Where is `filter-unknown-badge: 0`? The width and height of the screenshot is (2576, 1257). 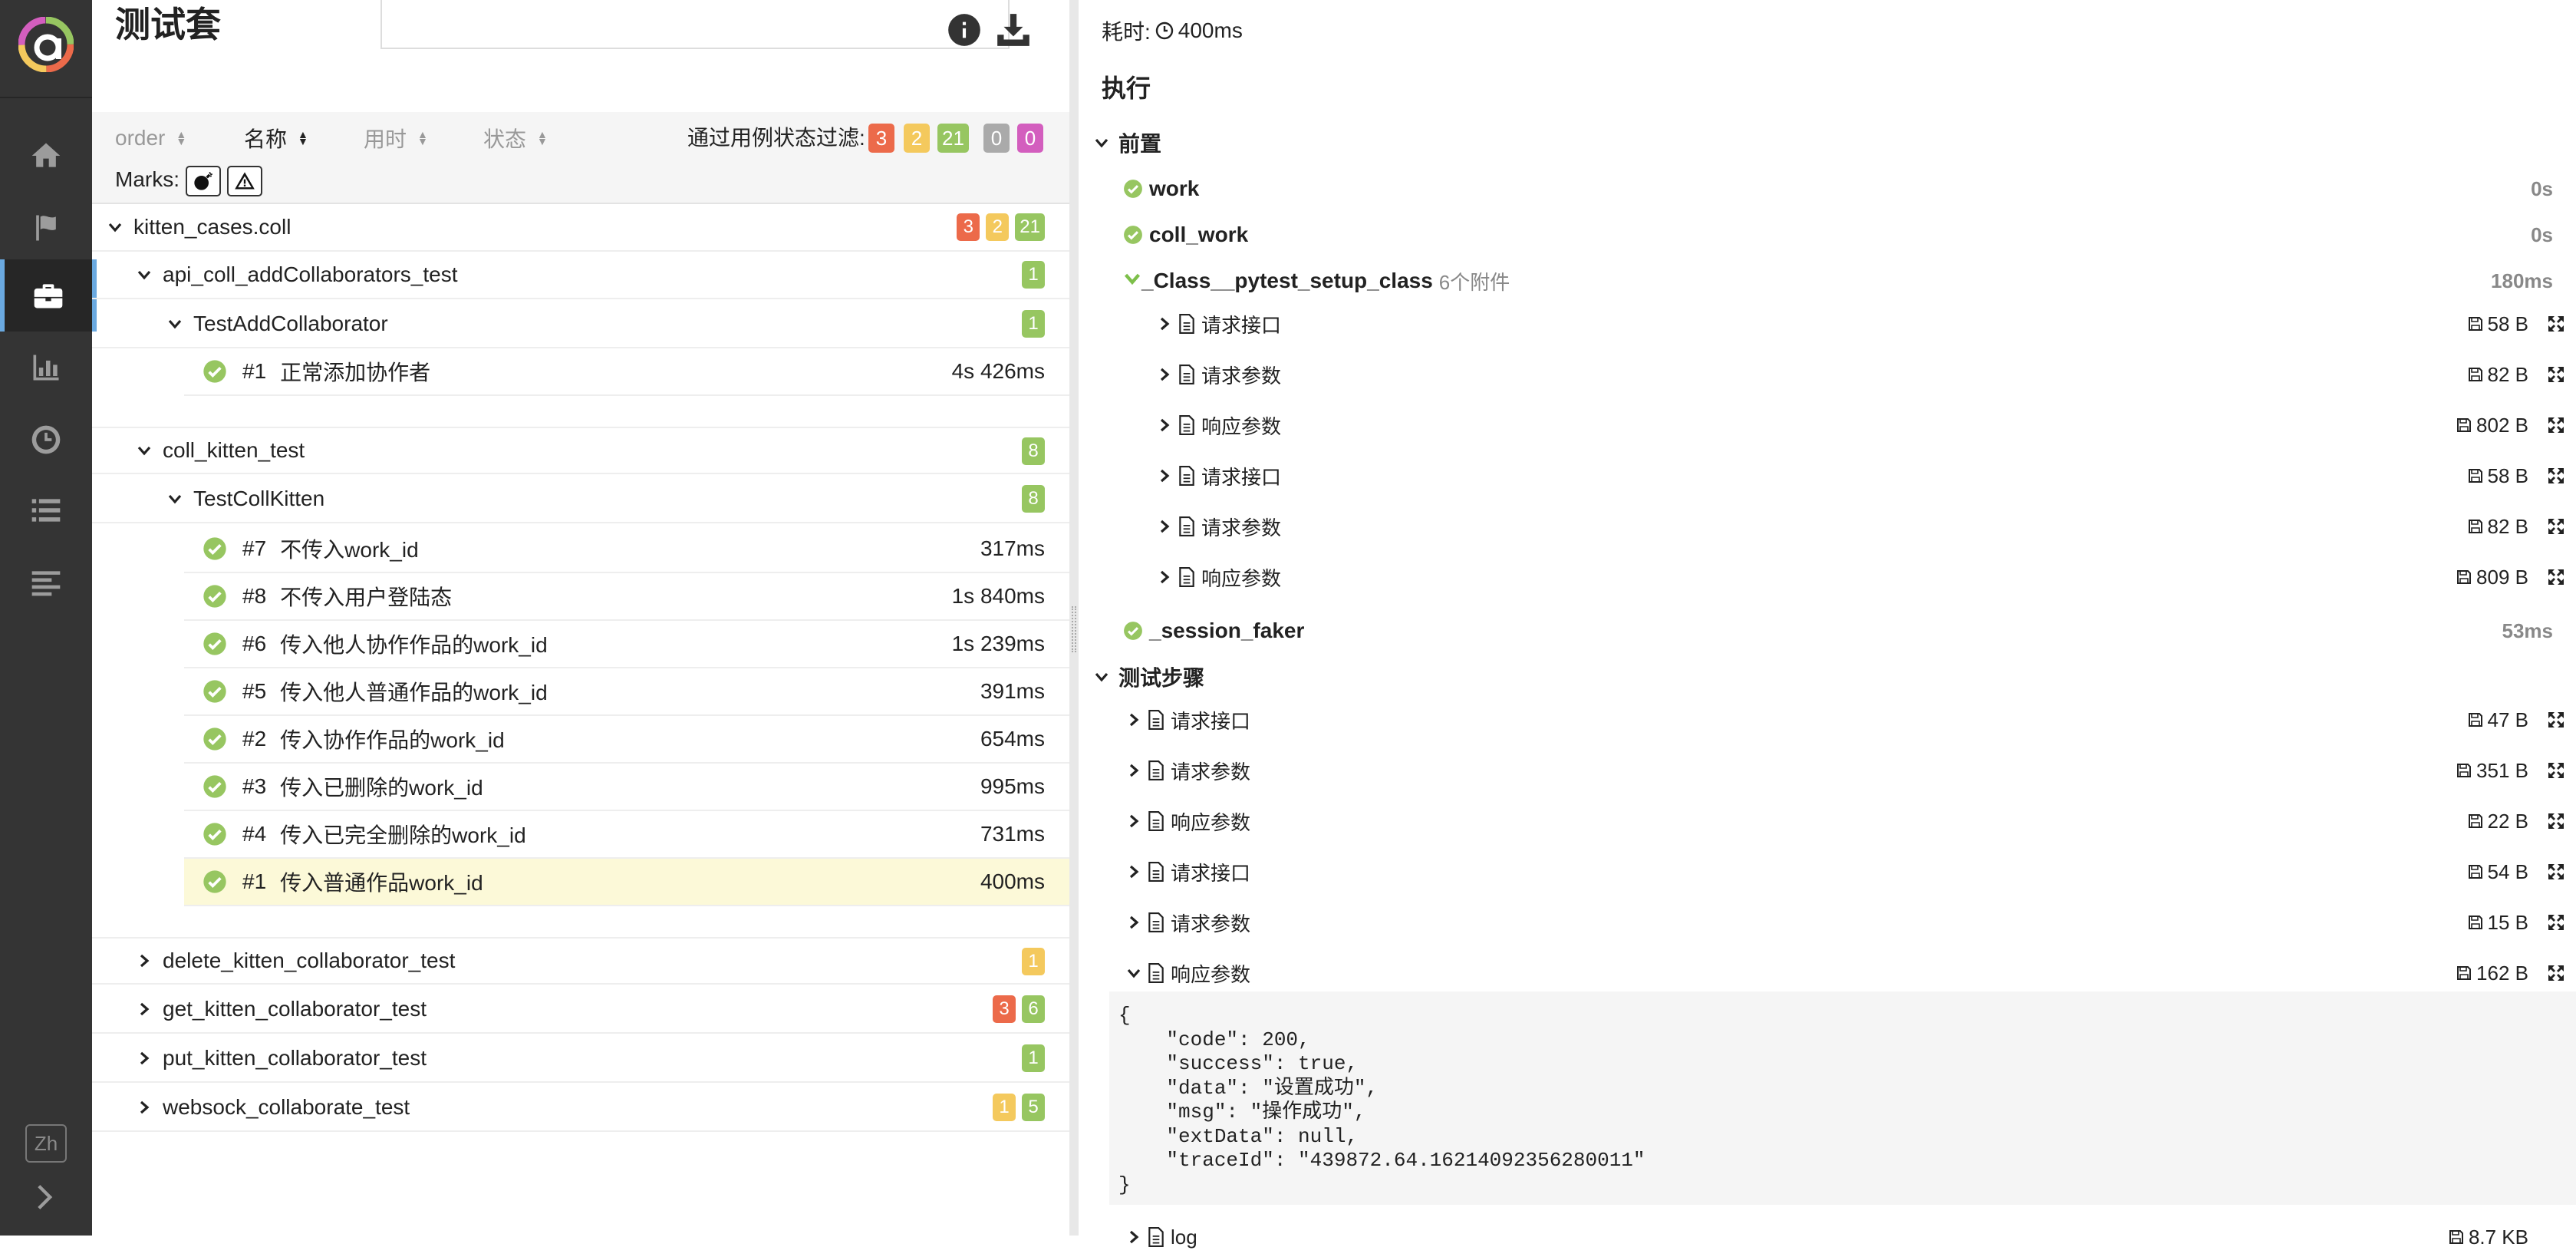 filter-unknown-badge: 0 is located at coordinates (1030, 139).